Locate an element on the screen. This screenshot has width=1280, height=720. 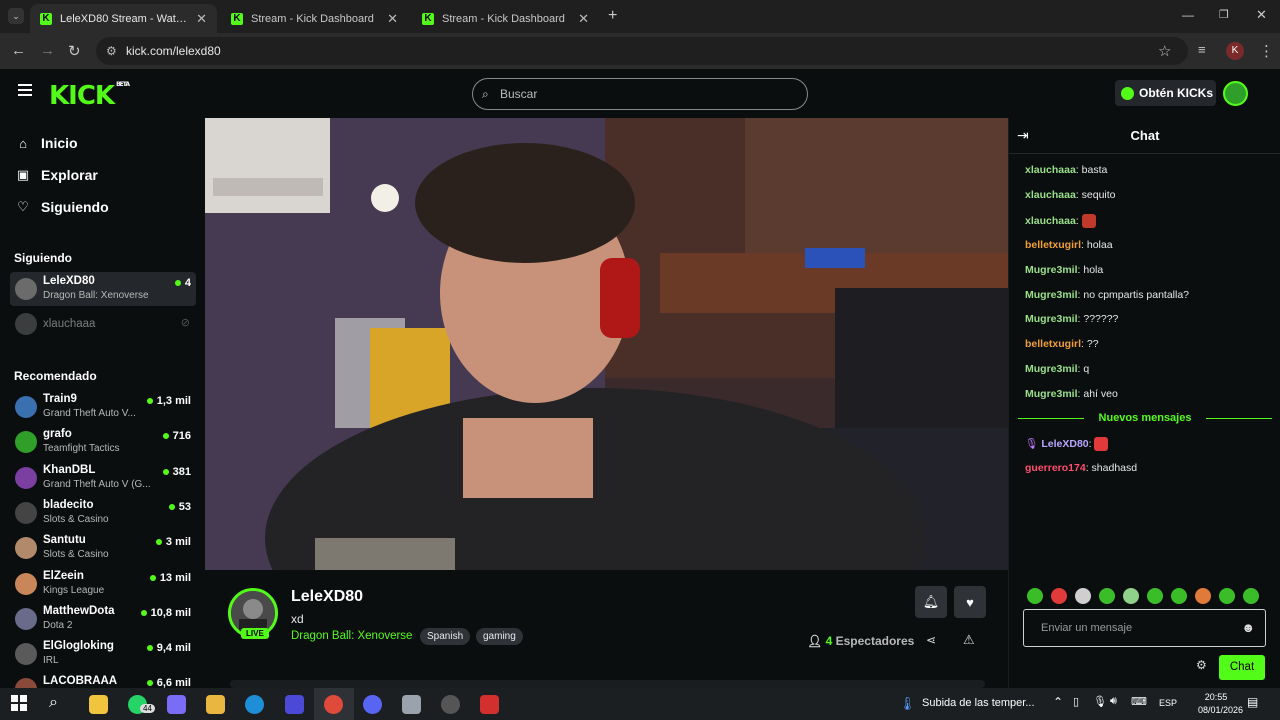
recommended-channel: Santutu Slots & Casino 3 mil is located at coordinates (103, 548).